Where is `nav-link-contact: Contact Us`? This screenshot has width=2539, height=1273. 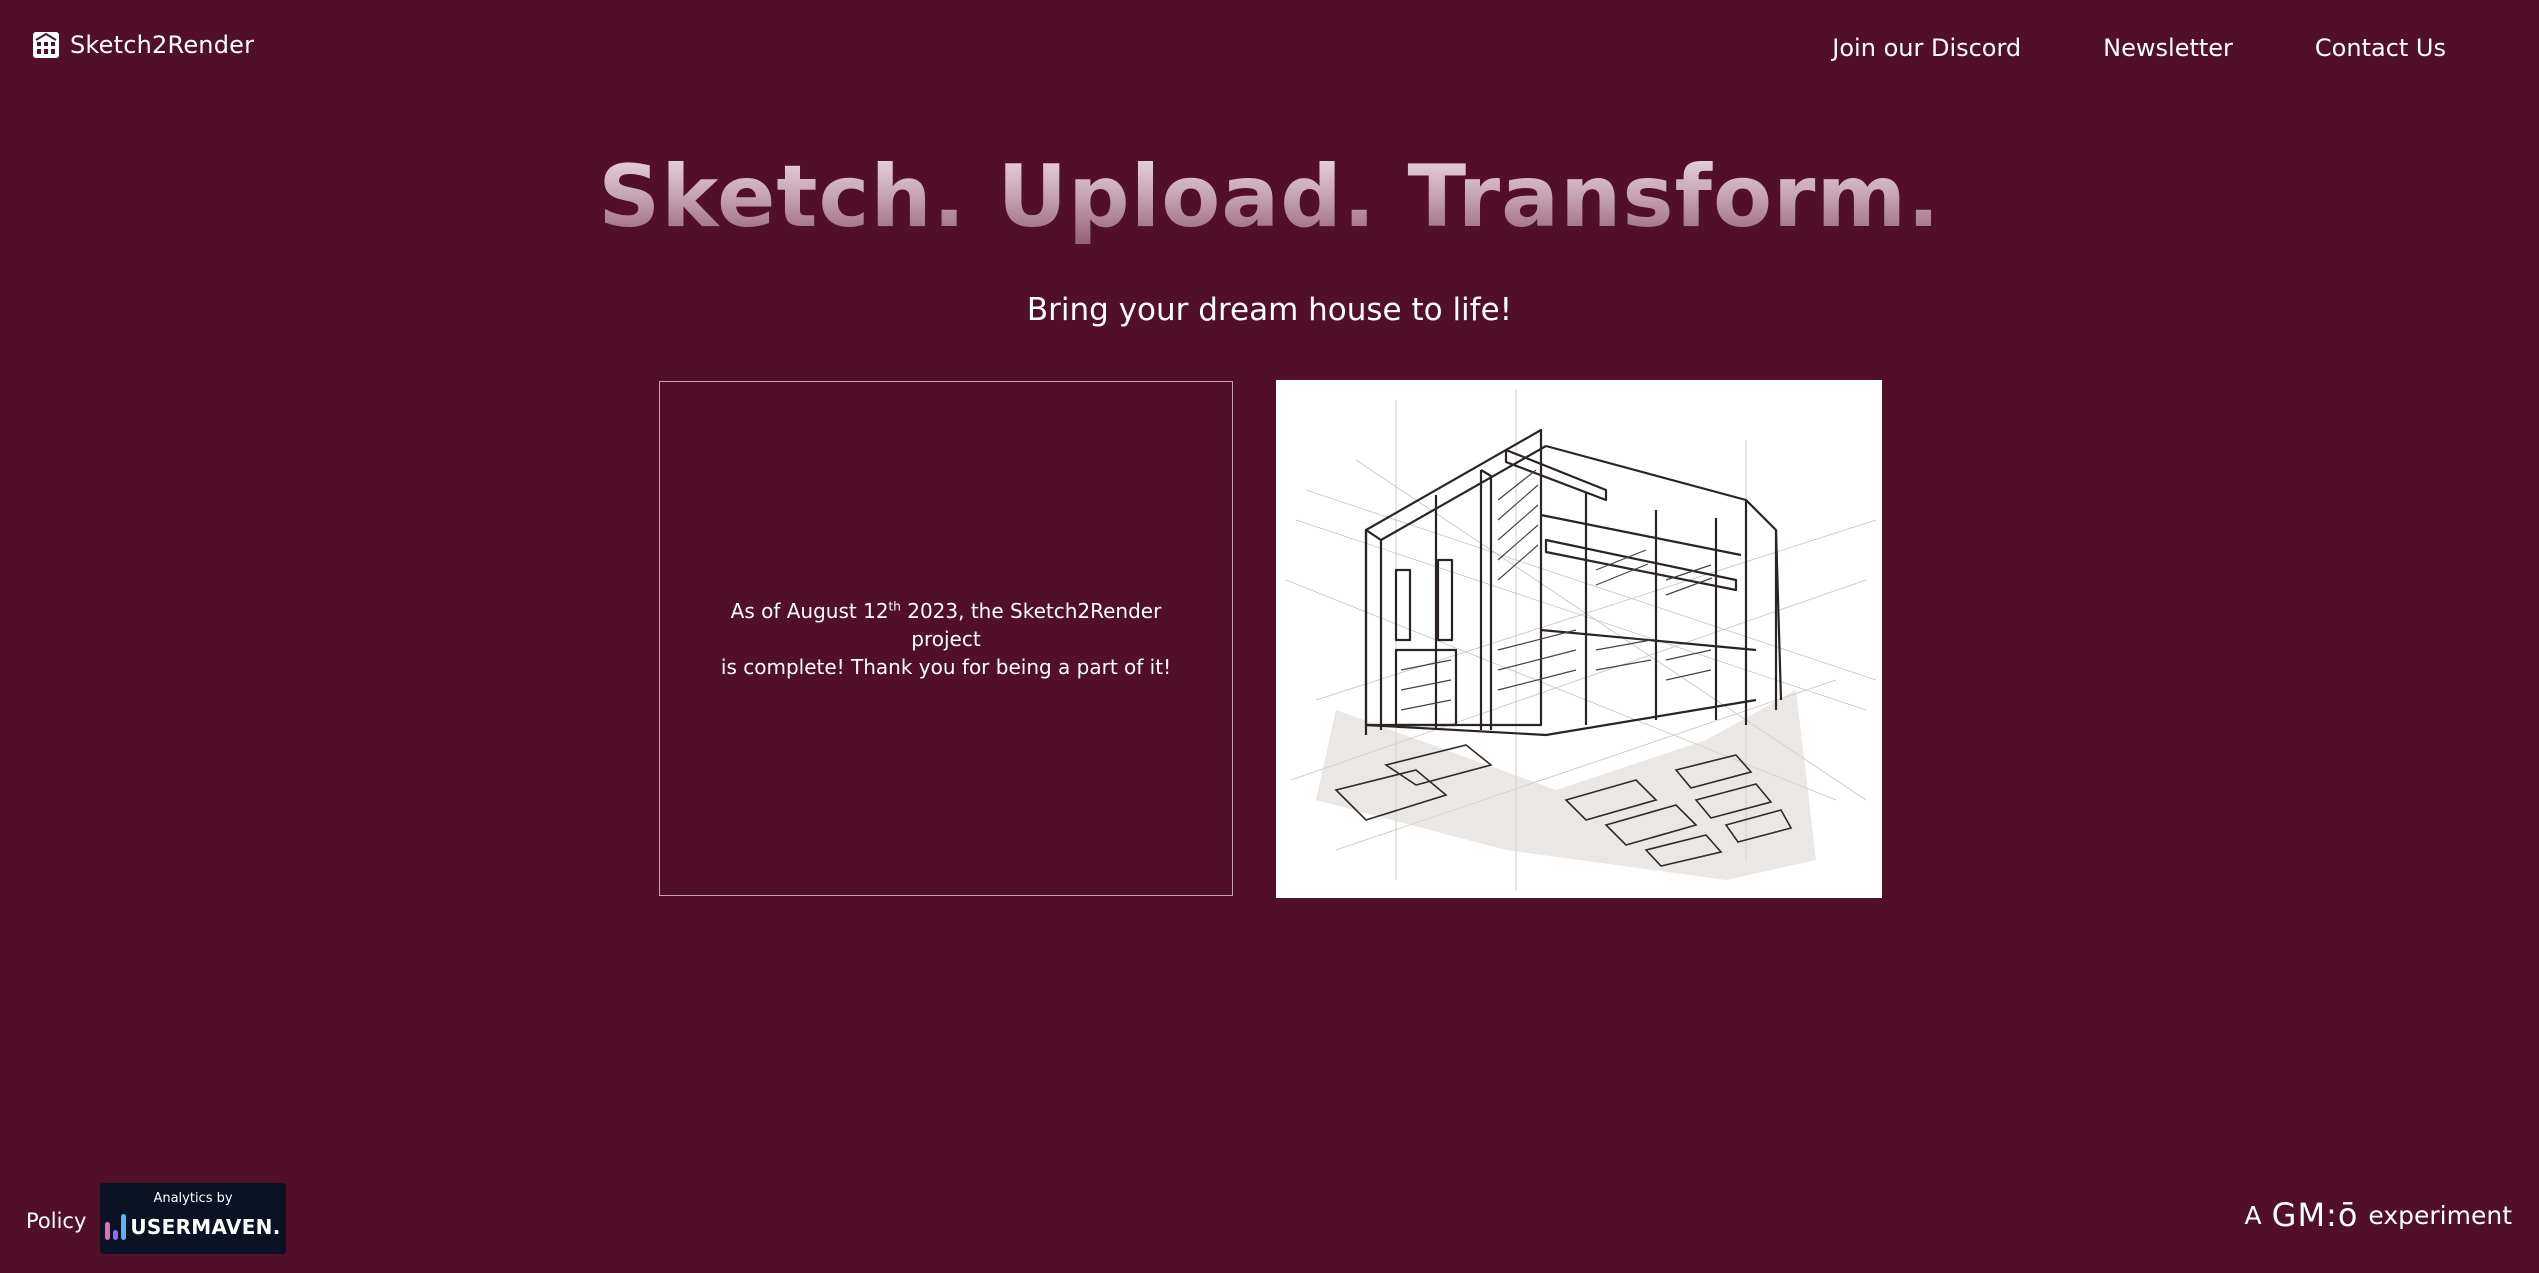 nav-link-contact: Contact Us is located at coordinates (2380, 48).